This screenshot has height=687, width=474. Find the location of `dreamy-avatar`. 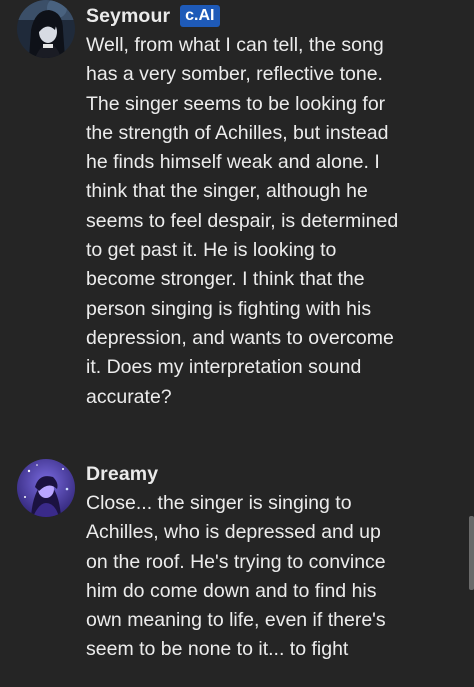

dreamy-avatar is located at coordinates (46, 488).